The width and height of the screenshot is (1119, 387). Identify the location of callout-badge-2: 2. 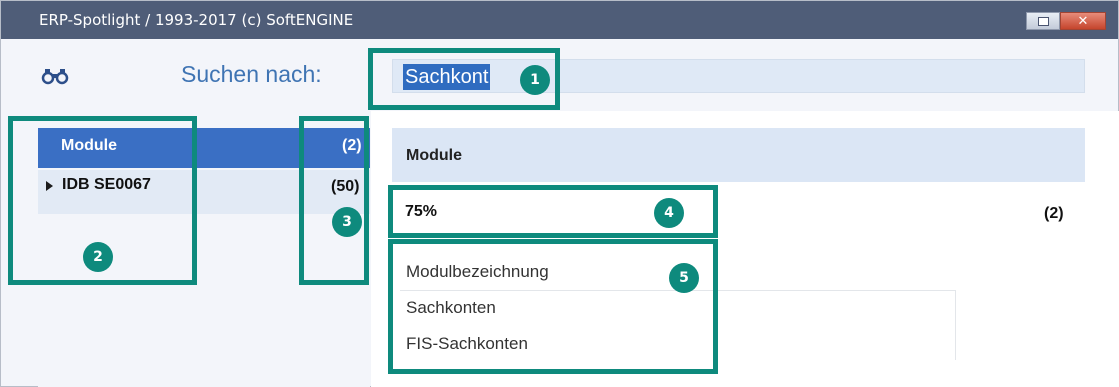
(98, 257).